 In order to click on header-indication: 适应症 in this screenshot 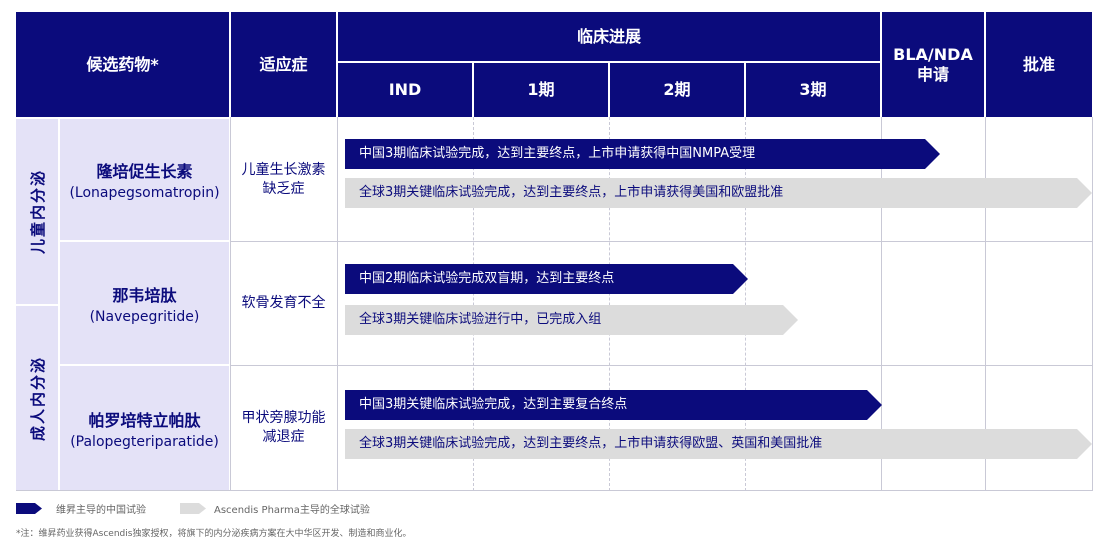, I will do `click(283, 64)`.